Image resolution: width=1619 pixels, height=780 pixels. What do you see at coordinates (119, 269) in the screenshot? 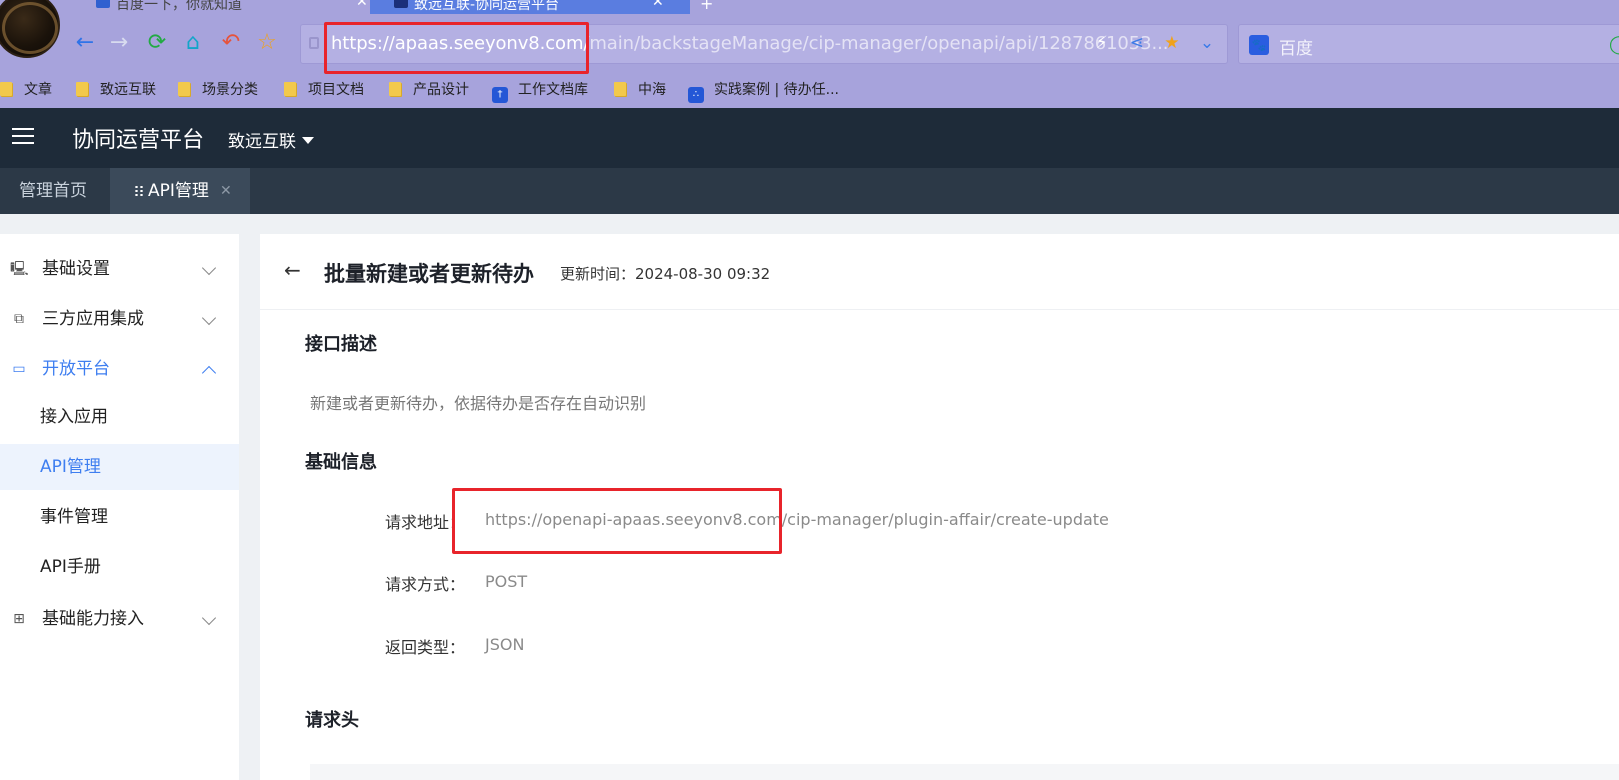
I see `sidebar-item-basic-settings: 🖳 基础设置` at bounding box center [119, 269].